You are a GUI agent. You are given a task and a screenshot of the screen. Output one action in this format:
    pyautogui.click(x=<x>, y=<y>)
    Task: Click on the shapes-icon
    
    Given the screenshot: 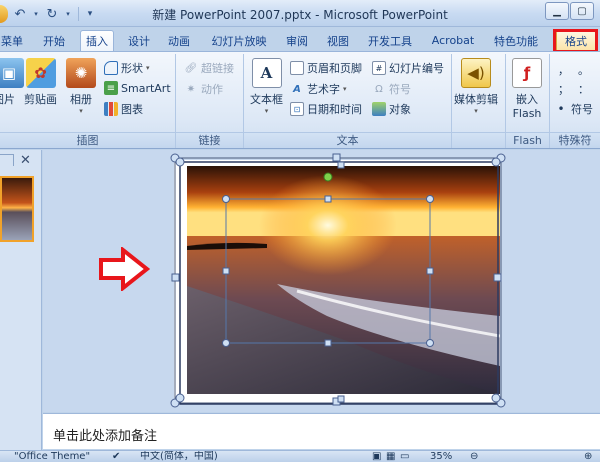 What is the action you would take?
    pyautogui.click(x=111, y=68)
    